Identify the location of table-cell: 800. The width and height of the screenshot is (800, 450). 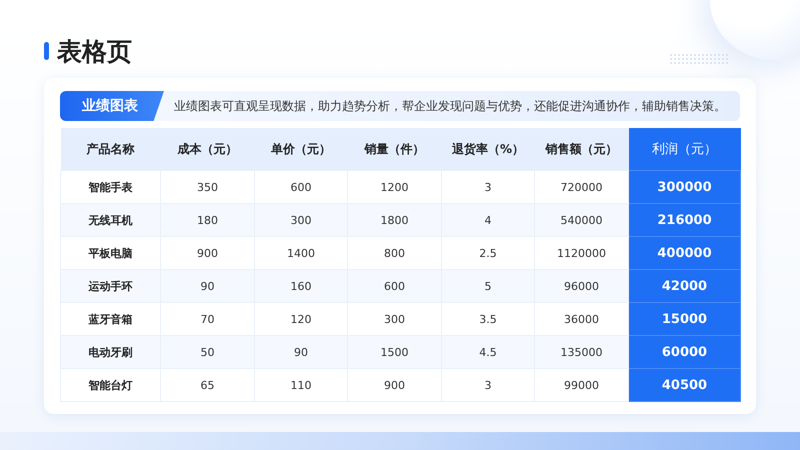
(395, 253).